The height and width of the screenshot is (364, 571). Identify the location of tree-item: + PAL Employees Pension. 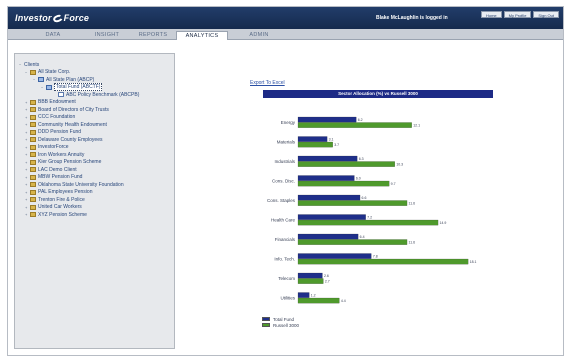
(58, 192).